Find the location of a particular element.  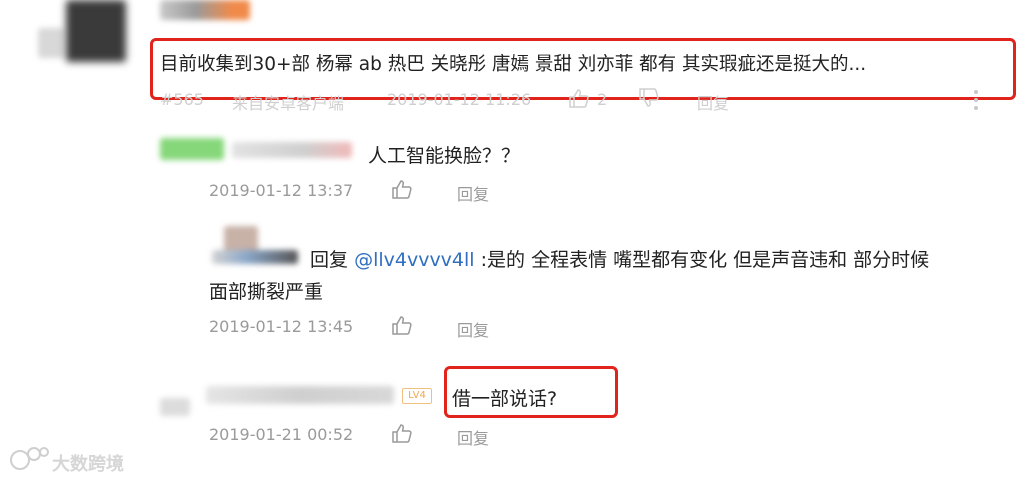

comment-1-floor: #565 is located at coordinates (182, 99).